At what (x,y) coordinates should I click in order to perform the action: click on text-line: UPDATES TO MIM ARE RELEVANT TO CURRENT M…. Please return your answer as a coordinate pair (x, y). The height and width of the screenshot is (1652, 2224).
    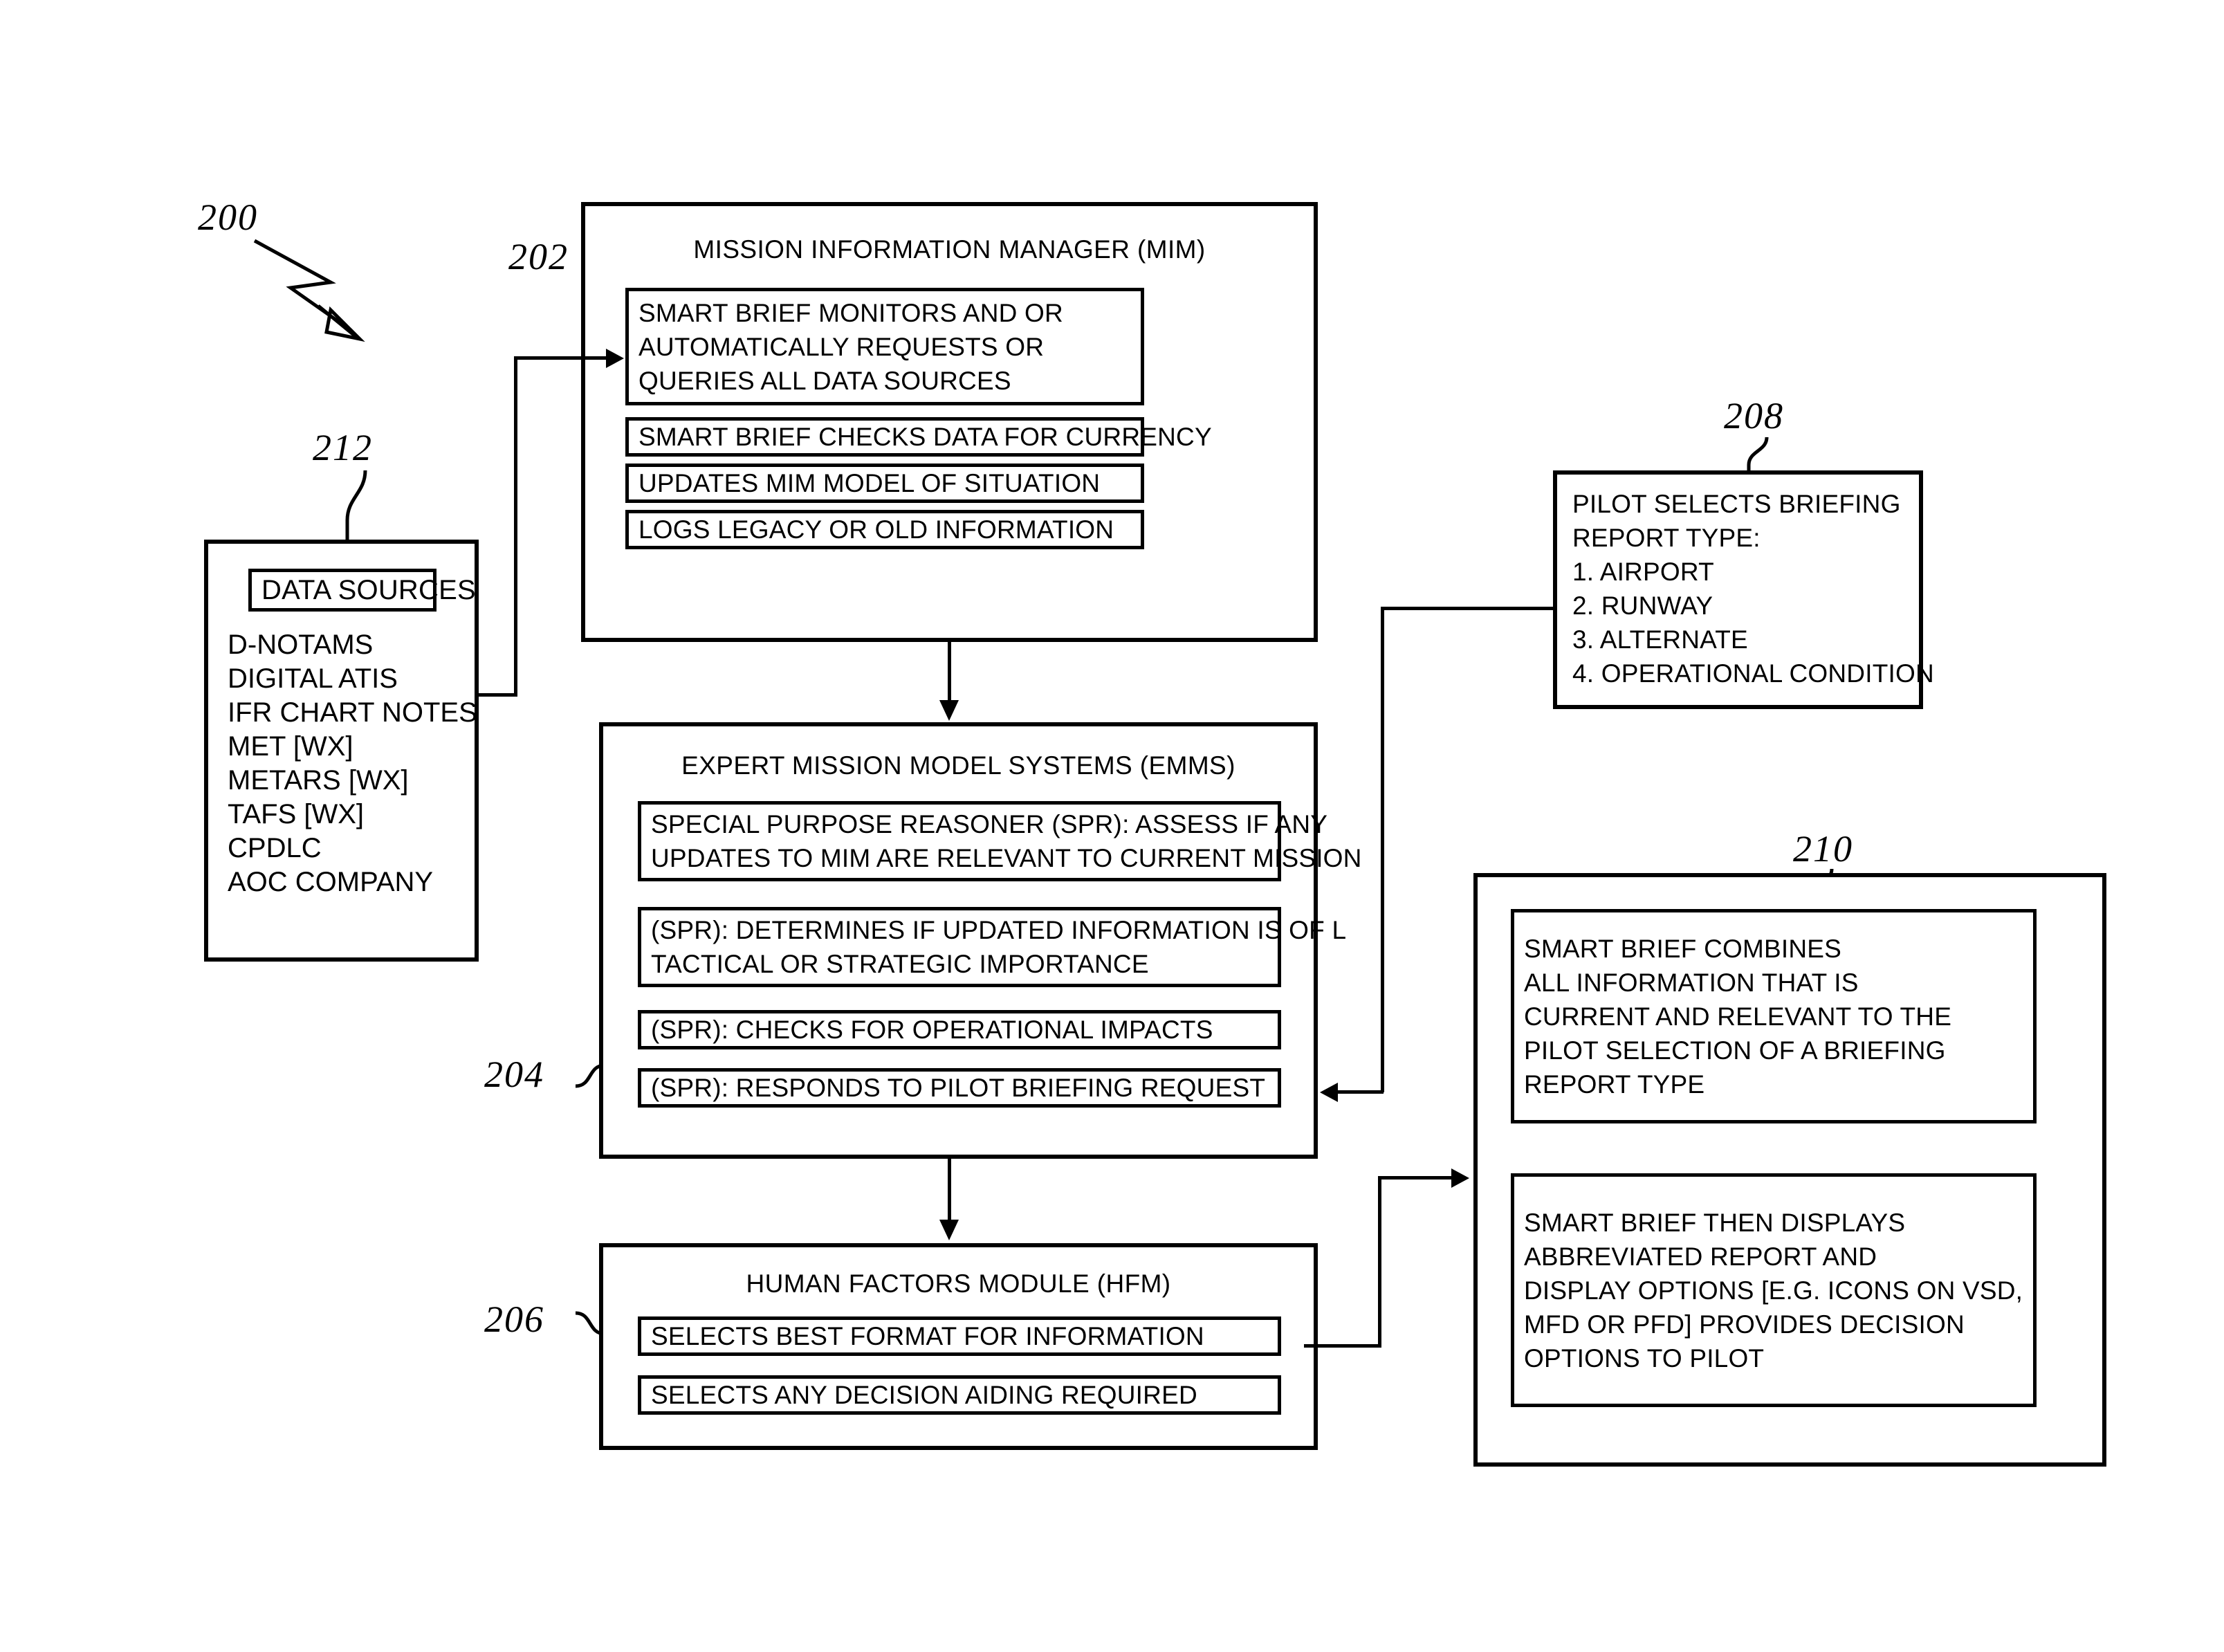
    Looking at the image, I should click on (1007, 858).